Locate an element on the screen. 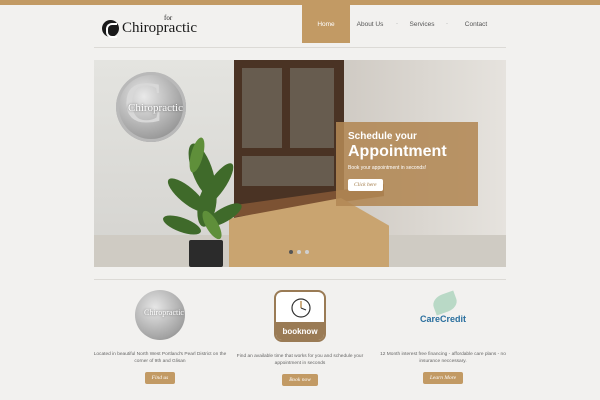  carecredit-text: CareCredit is located at coordinates (442, 319).